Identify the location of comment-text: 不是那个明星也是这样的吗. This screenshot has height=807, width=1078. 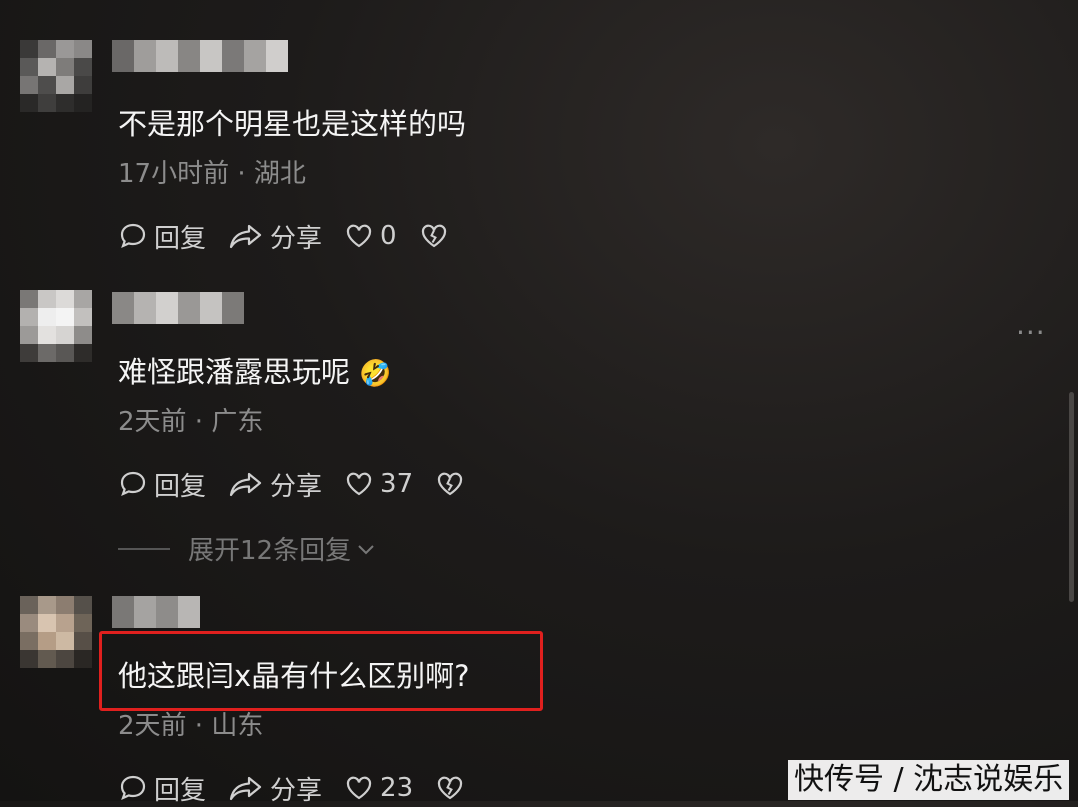
(292, 124).